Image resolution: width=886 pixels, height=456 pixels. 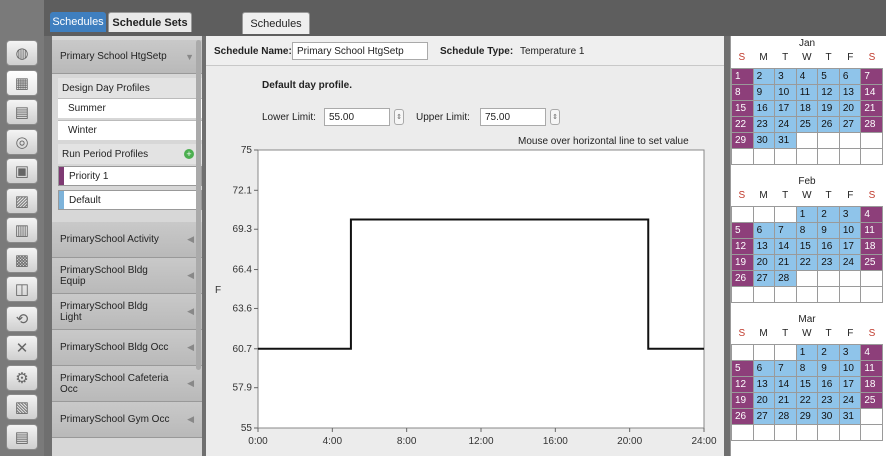 What do you see at coordinates (127, 240) in the screenshot?
I see `schedule-group-0: PrimarySchool Activity ◀` at bounding box center [127, 240].